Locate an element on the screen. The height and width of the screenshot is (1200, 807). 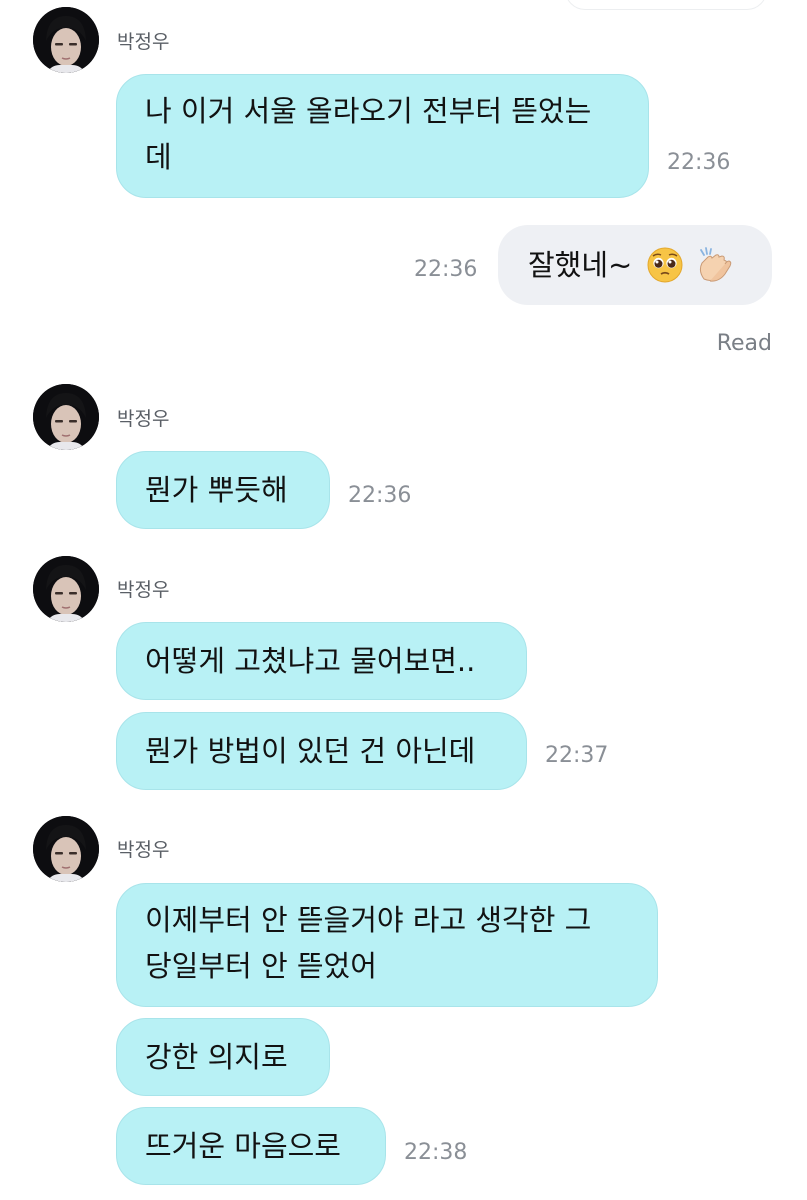
message-text: 데 is located at coordinates (158, 157).